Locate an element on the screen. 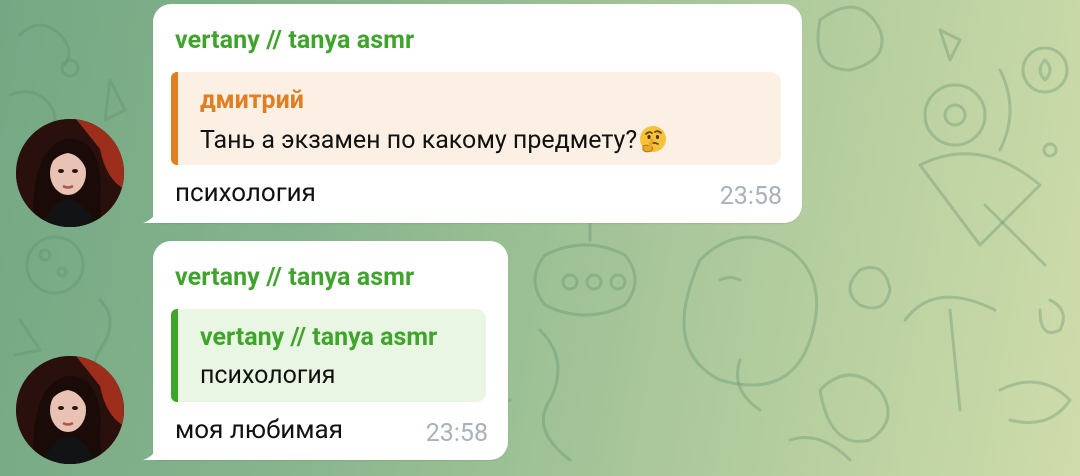 The height and width of the screenshot is (476, 1080). reply-quote: vertany // tanya asmr психология is located at coordinates (328, 355).